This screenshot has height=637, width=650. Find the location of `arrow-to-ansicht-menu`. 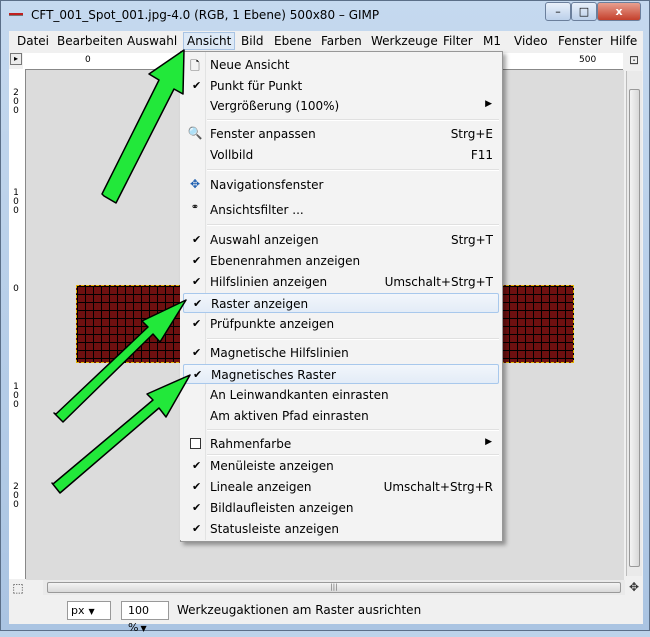

arrow-to-ansicht-menu is located at coordinates (143, 126).